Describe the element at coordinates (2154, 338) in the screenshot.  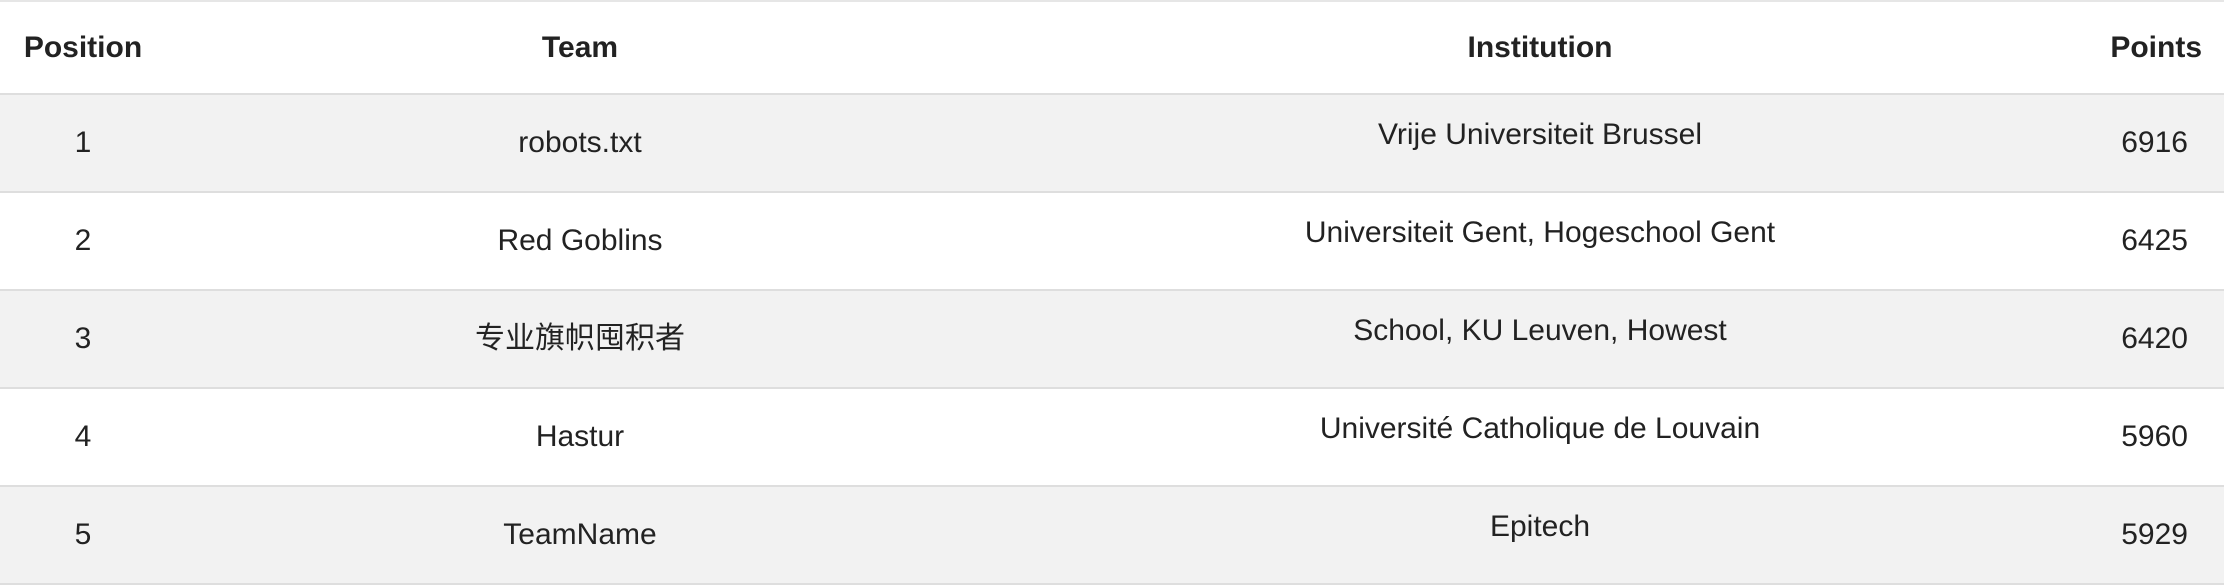
I see `row-points: 6420` at that location.